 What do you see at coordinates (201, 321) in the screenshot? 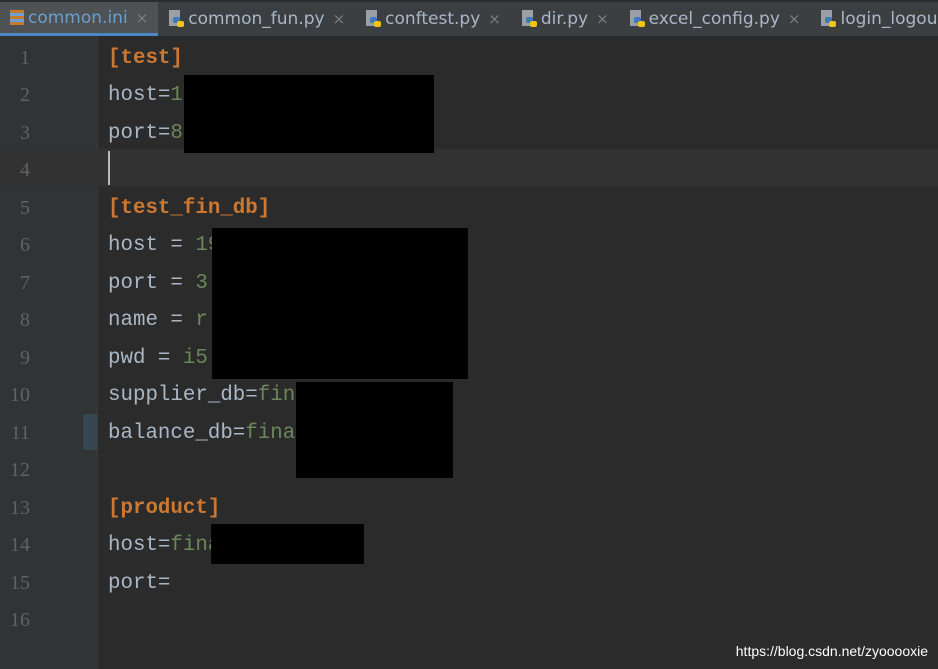
I see `config-value: r` at bounding box center [201, 321].